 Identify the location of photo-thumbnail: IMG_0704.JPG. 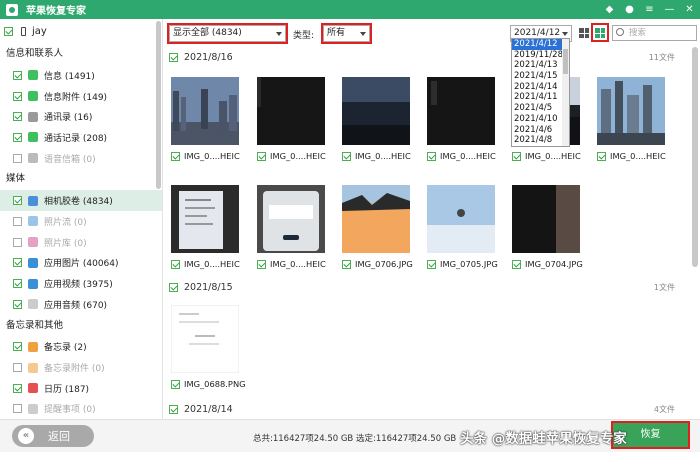
(547, 228).